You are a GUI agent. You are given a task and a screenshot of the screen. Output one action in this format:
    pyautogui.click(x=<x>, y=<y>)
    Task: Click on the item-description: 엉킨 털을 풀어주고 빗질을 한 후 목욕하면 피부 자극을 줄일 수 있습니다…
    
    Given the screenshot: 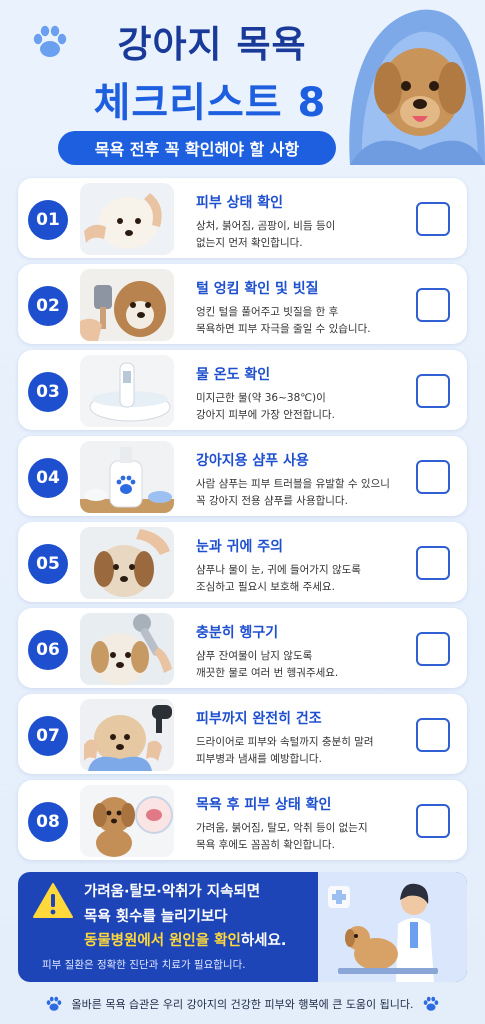 What is the action you would take?
    pyautogui.click(x=283, y=320)
    